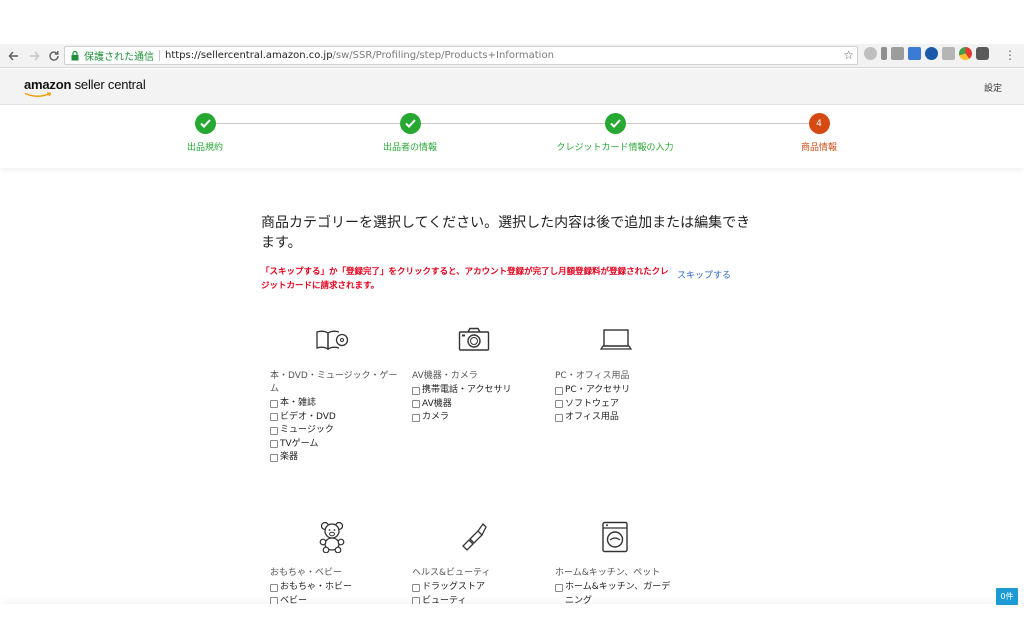 Image resolution: width=1024 pixels, height=640 pixels. What do you see at coordinates (608, 573) in the screenshot?
I see `category-title: ホーム&キッチン、ペット` at bounding box center [608, 573].